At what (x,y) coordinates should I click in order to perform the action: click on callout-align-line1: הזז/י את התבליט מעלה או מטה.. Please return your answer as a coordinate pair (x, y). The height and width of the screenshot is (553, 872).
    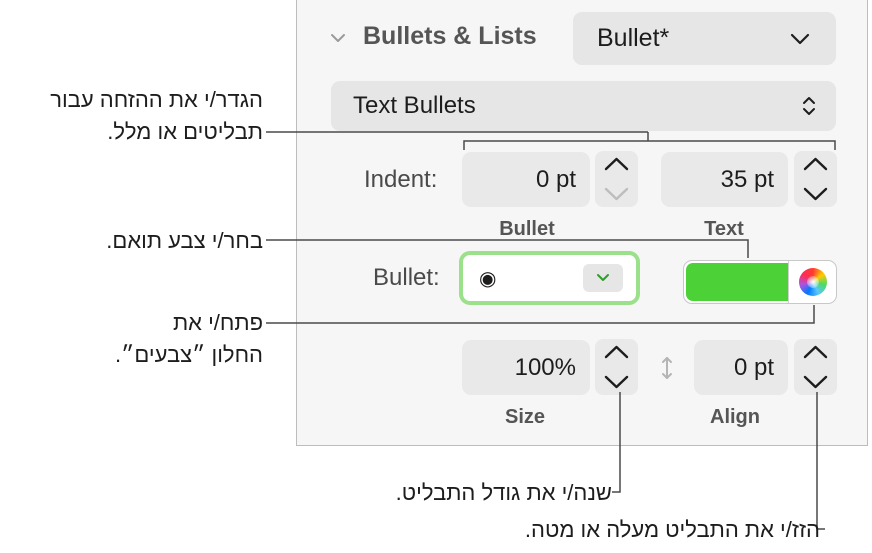
    Looking at the image, I should click on (672, 529).